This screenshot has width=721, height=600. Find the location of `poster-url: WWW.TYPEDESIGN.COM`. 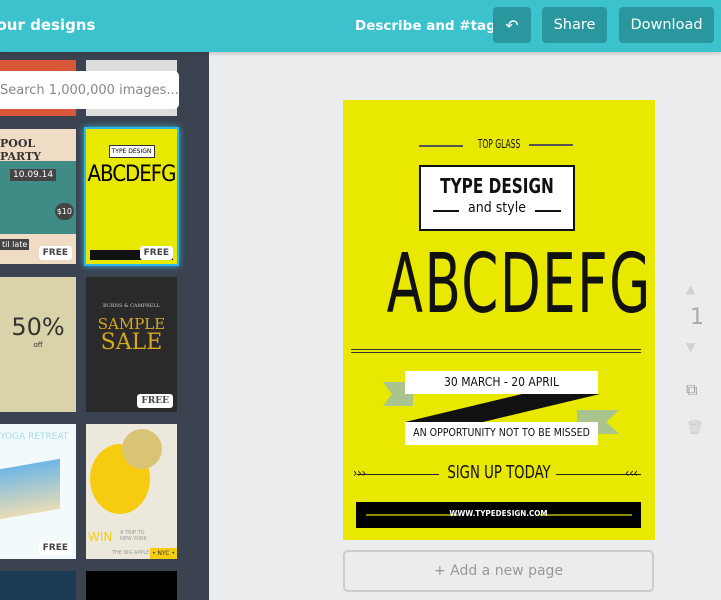

poster-url: WWW.TYPEDESIGN.COM is located at coordinates (498, 513).